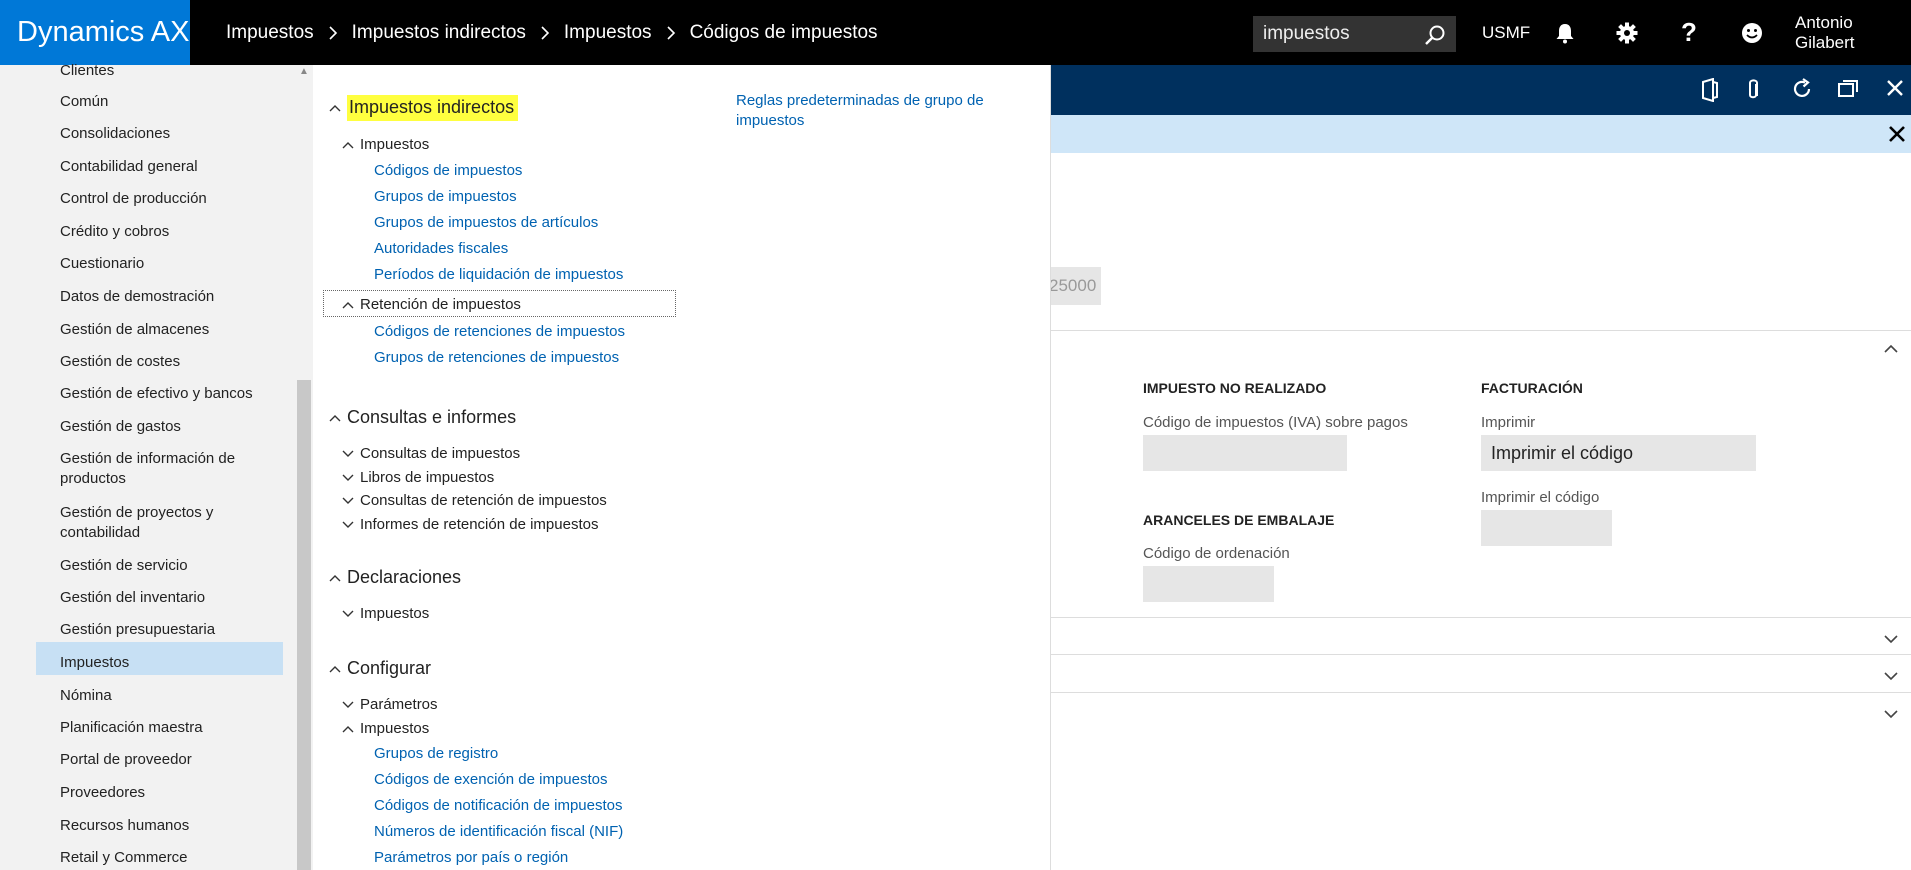 This screenshot has width=1911, height=870. Describe the element at coordinates (95, 32) in the screenshot. I see `app-title: Dynamics AX` at that location.